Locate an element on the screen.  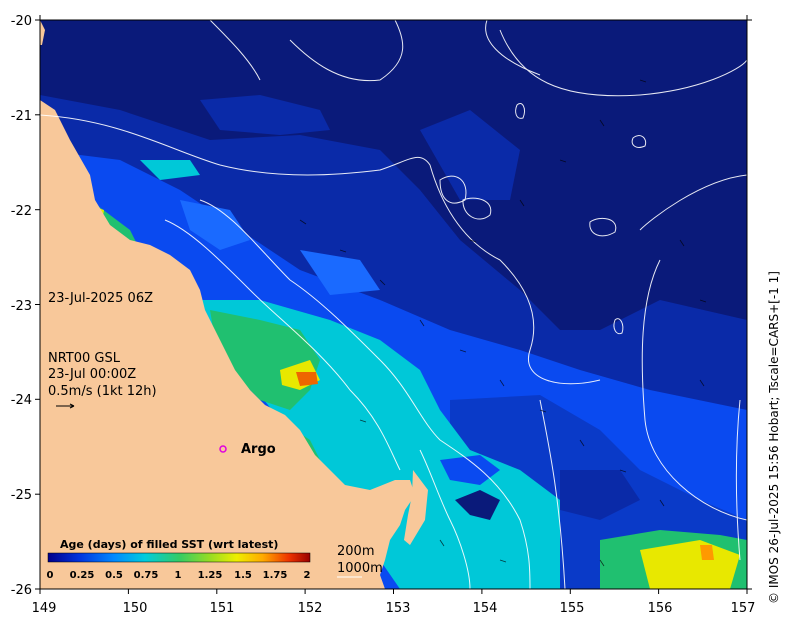
current-time-label: 23-Jul 00:00Z is located at coordinates (92, 374).